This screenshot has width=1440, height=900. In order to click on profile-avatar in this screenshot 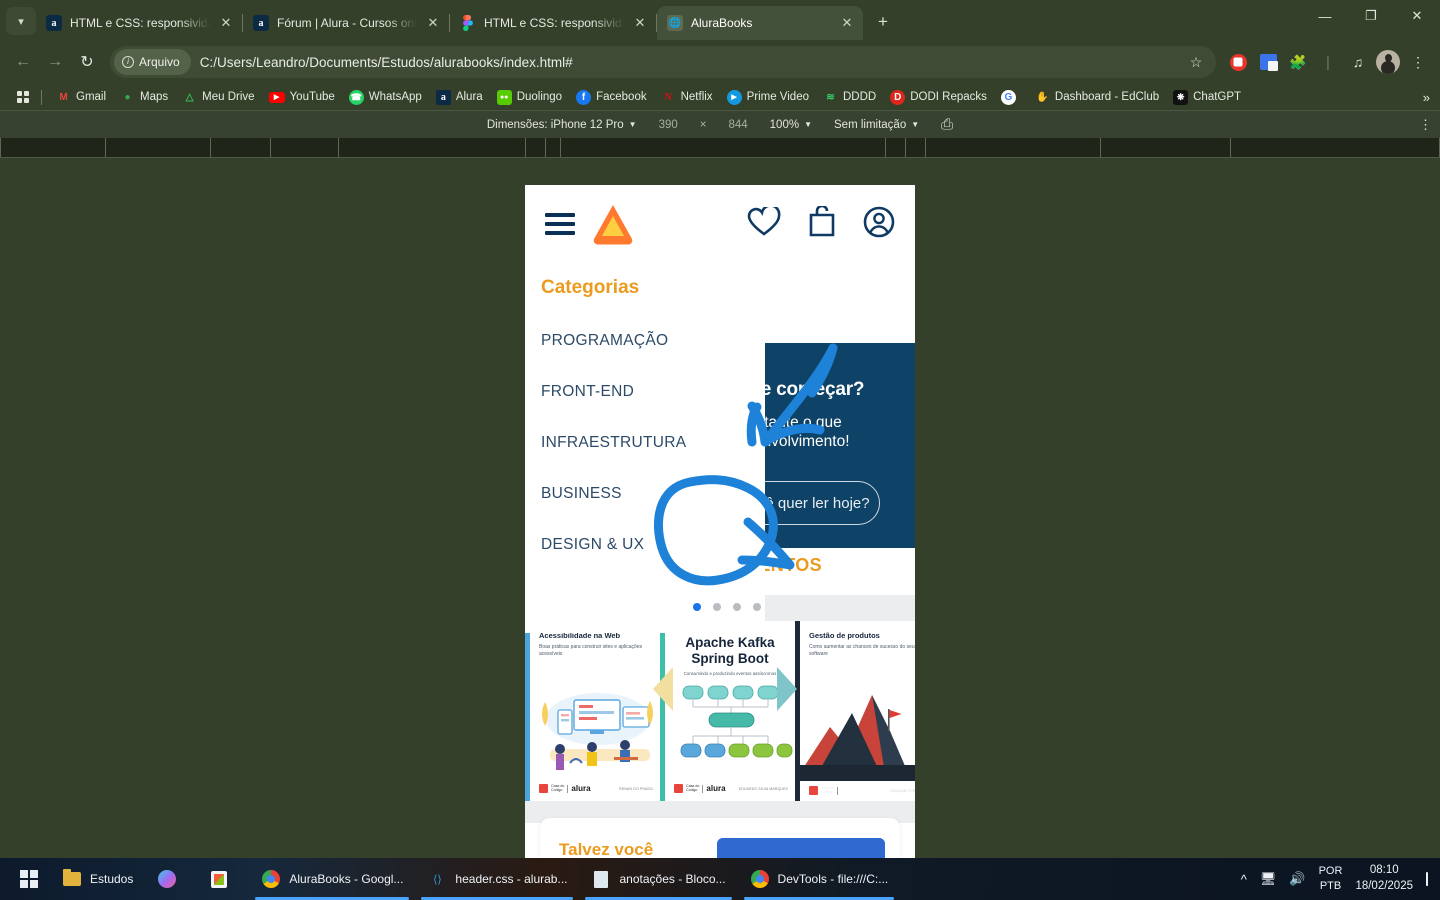, I will do `click(1388, 62)`.